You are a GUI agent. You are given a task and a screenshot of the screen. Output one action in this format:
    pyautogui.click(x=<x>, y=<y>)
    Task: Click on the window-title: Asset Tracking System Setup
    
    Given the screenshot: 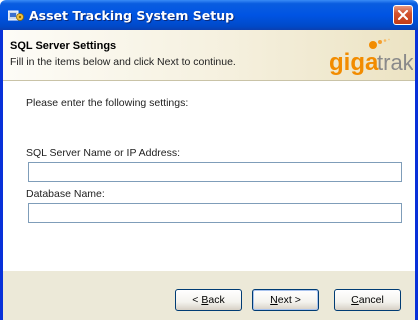 What is the action you would take?
    pyautogui.click(x=132, y=15)
    